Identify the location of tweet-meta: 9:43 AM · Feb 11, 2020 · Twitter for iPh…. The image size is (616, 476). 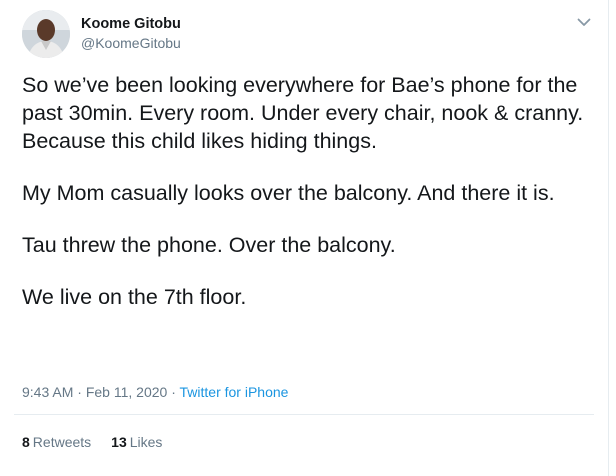
(155, 392).